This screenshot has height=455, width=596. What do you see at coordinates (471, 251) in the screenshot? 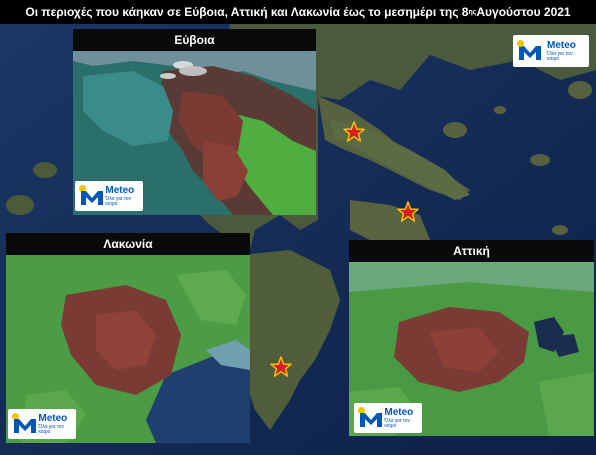
I see `panel-attiki-label: Αττική` at bounding box center [471, 251].